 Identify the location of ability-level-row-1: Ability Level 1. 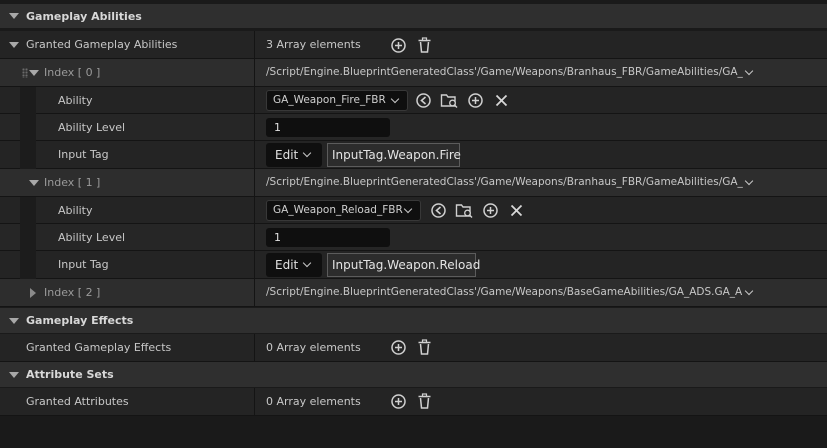
(413, 237).